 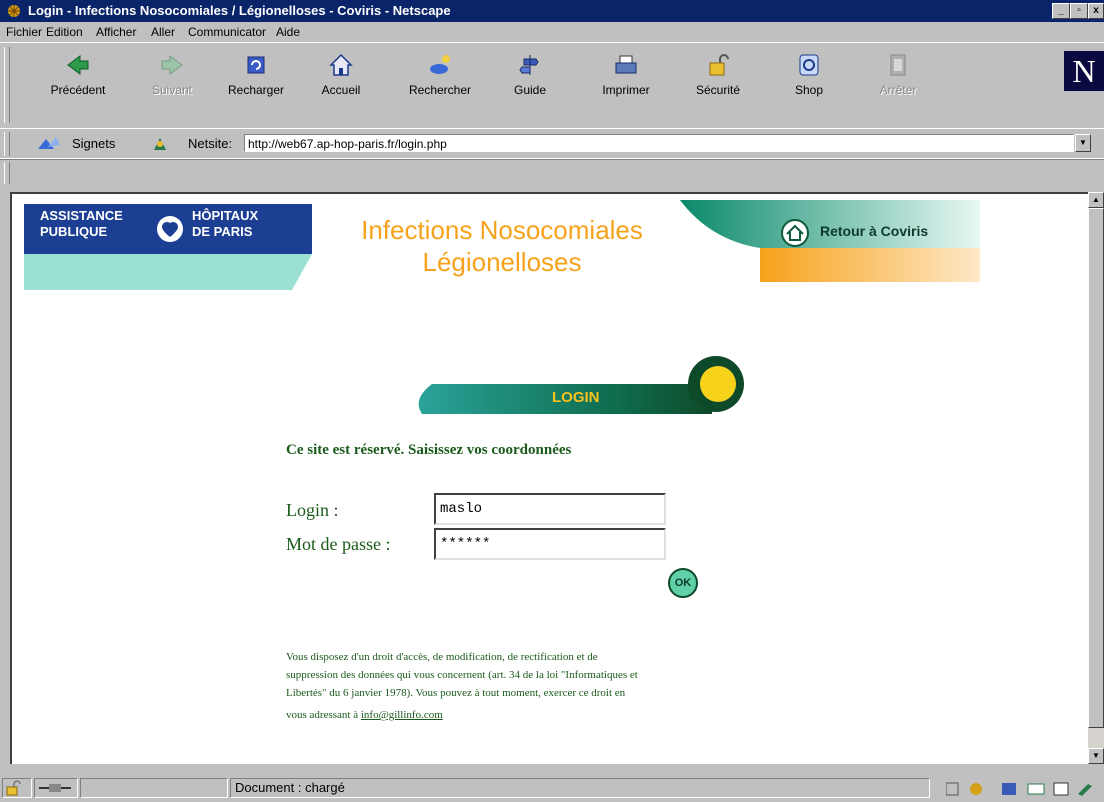 What do you see at coordinates (93, 143) in the screenshot?
I see `bookmarks-label: Signets` at bounding box center [93, 143].